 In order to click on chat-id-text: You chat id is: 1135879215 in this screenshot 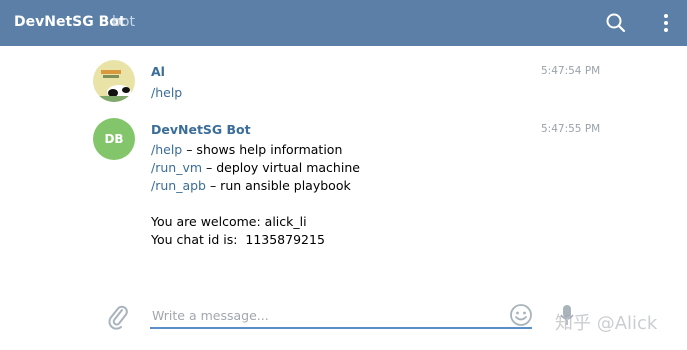, I will do `click(238, 239)`.